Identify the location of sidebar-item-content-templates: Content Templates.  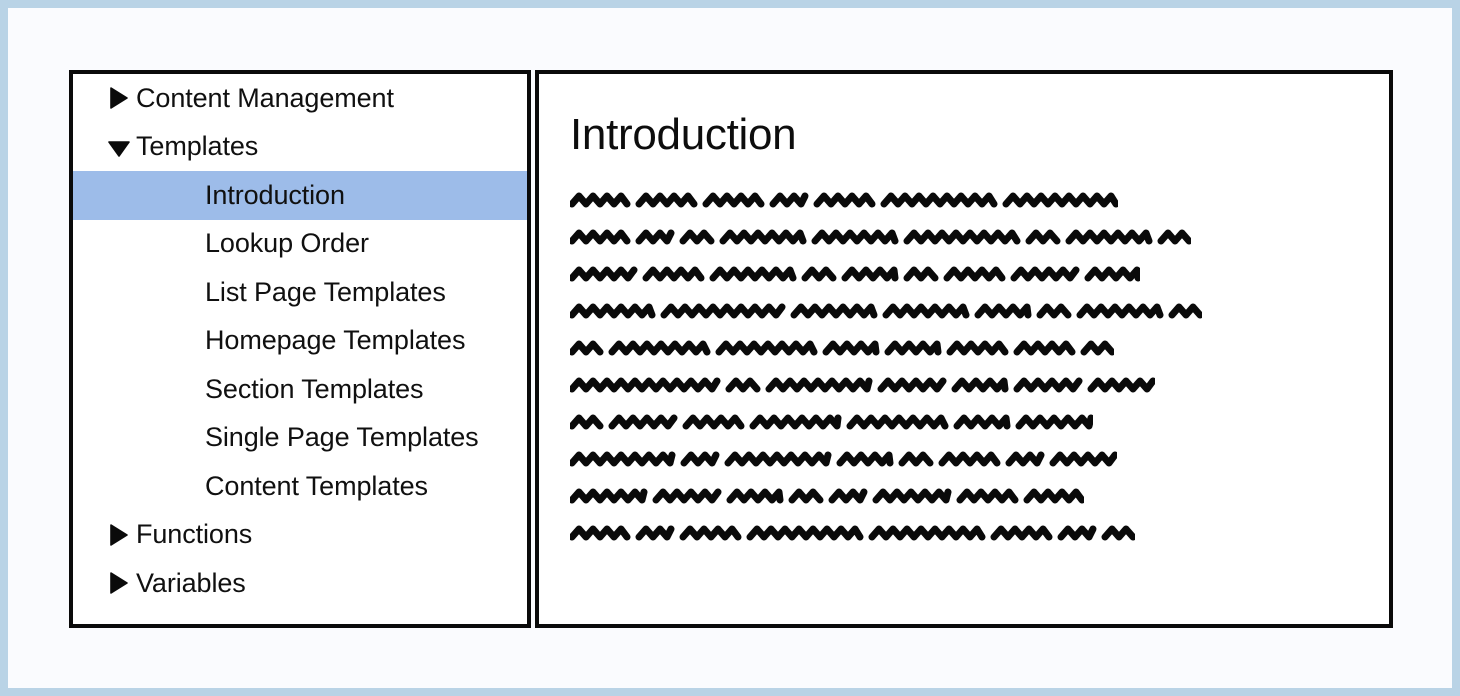
(300, 486).